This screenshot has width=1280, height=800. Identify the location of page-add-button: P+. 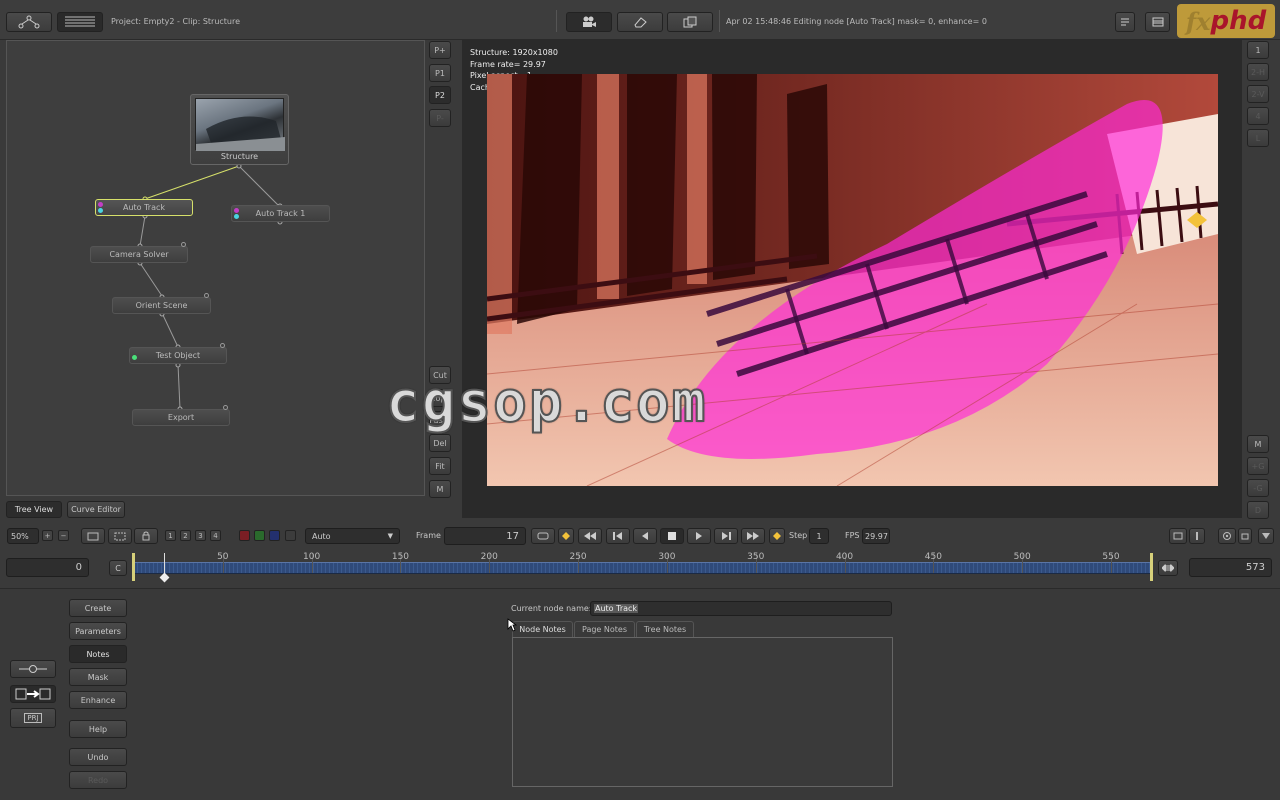
(440, 50).